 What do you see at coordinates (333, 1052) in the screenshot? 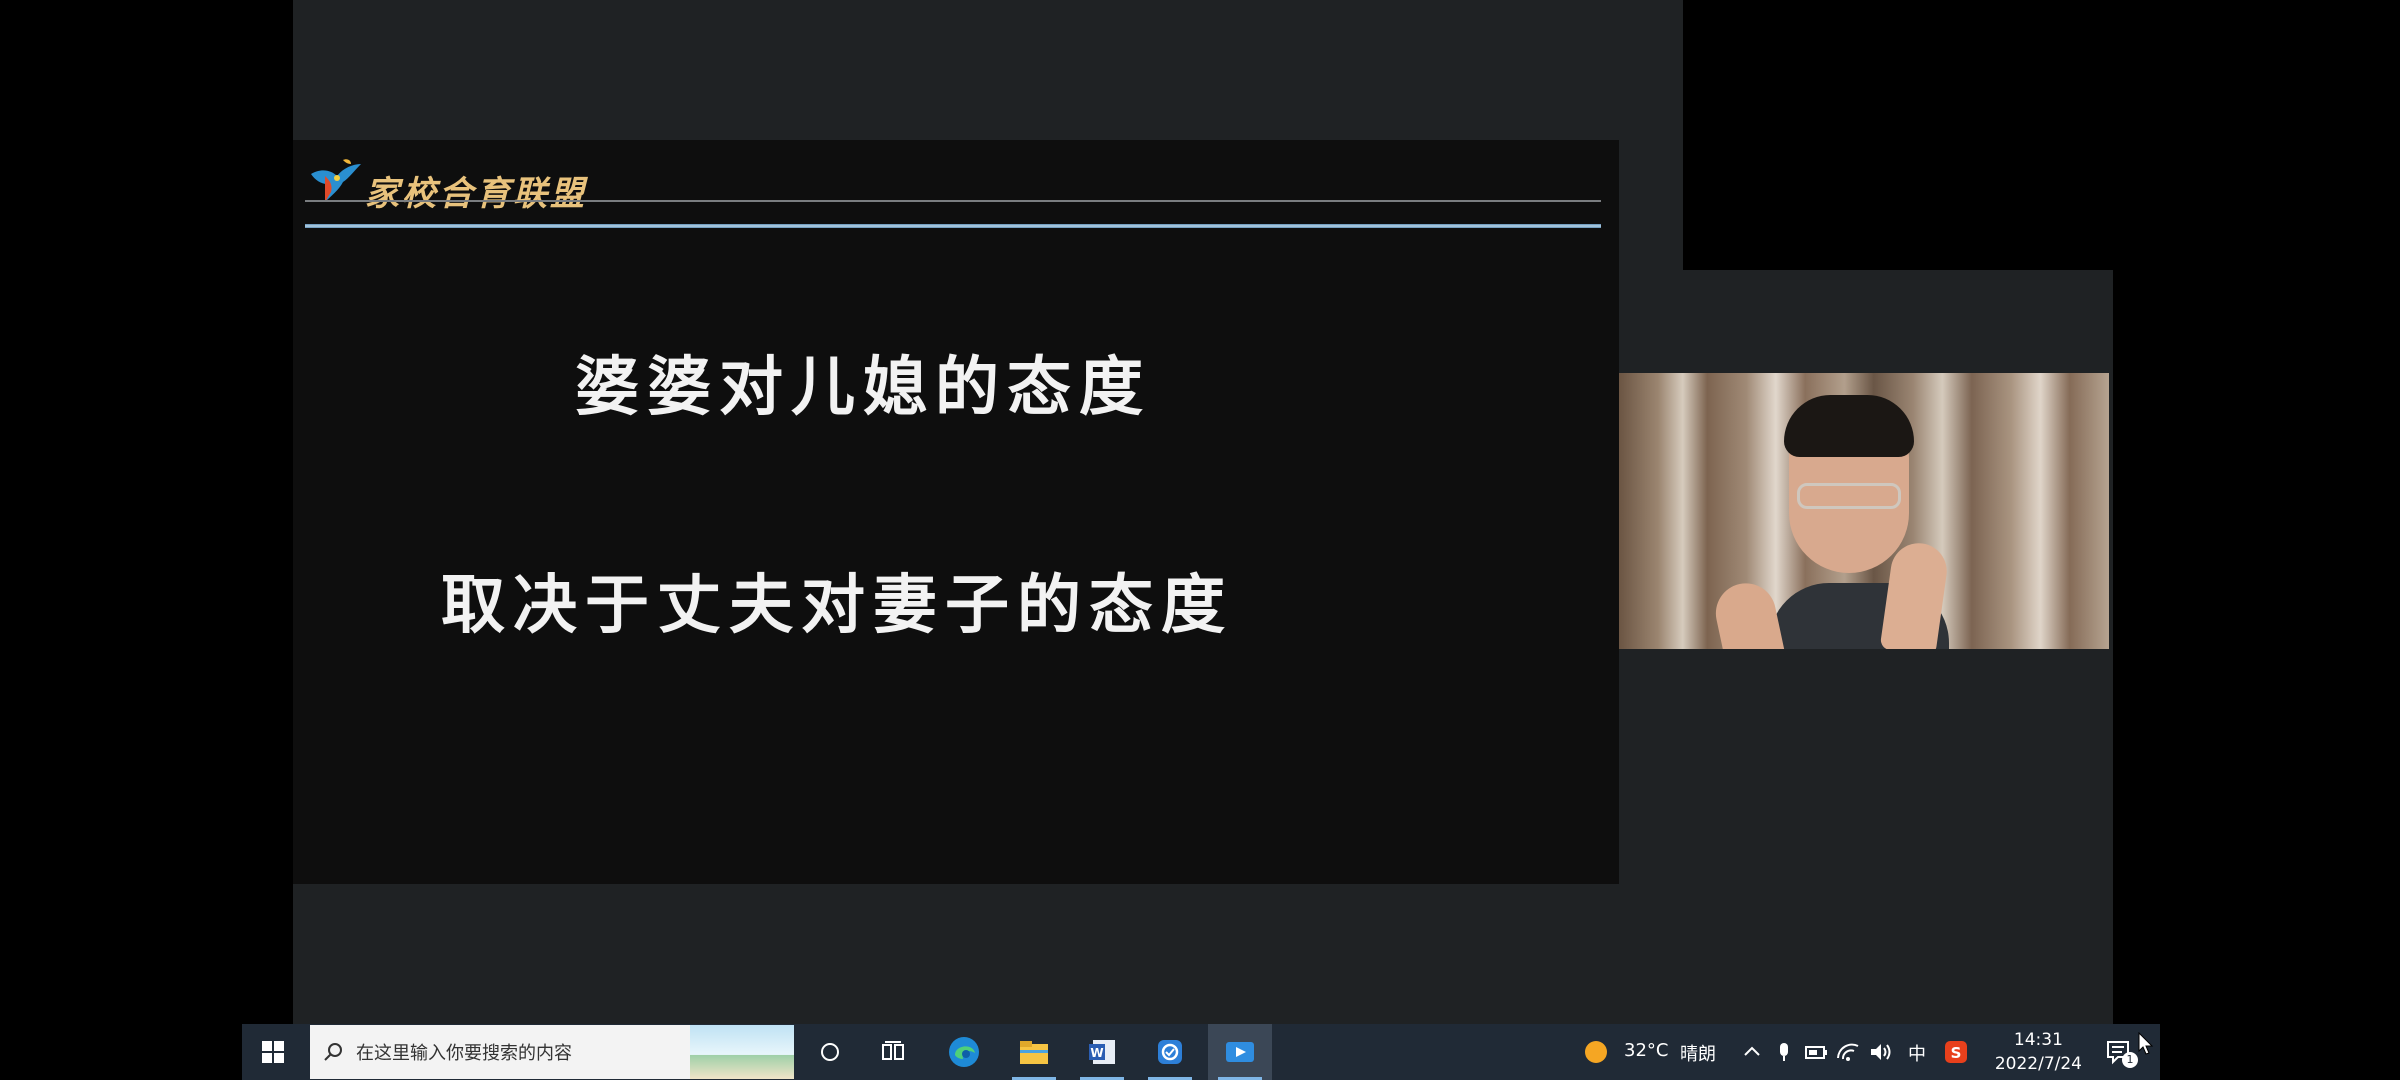
I see `search-icon` at bounding box center [333, 1052].